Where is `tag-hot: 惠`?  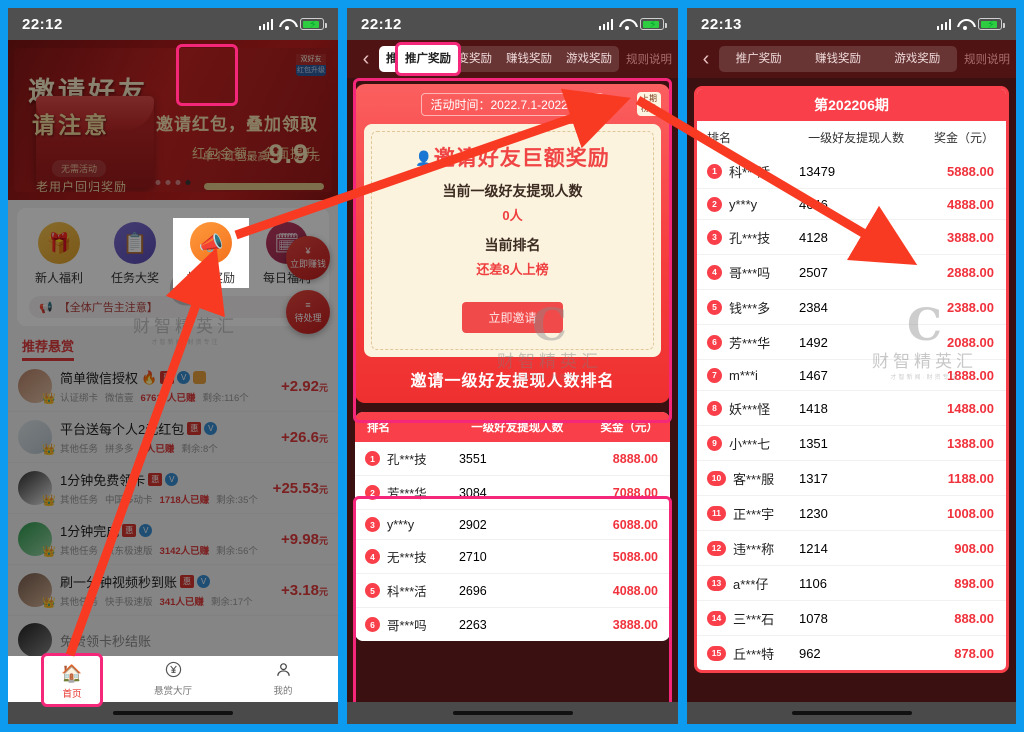 tag-hot: 惠 is located at coordinates (194, 428).